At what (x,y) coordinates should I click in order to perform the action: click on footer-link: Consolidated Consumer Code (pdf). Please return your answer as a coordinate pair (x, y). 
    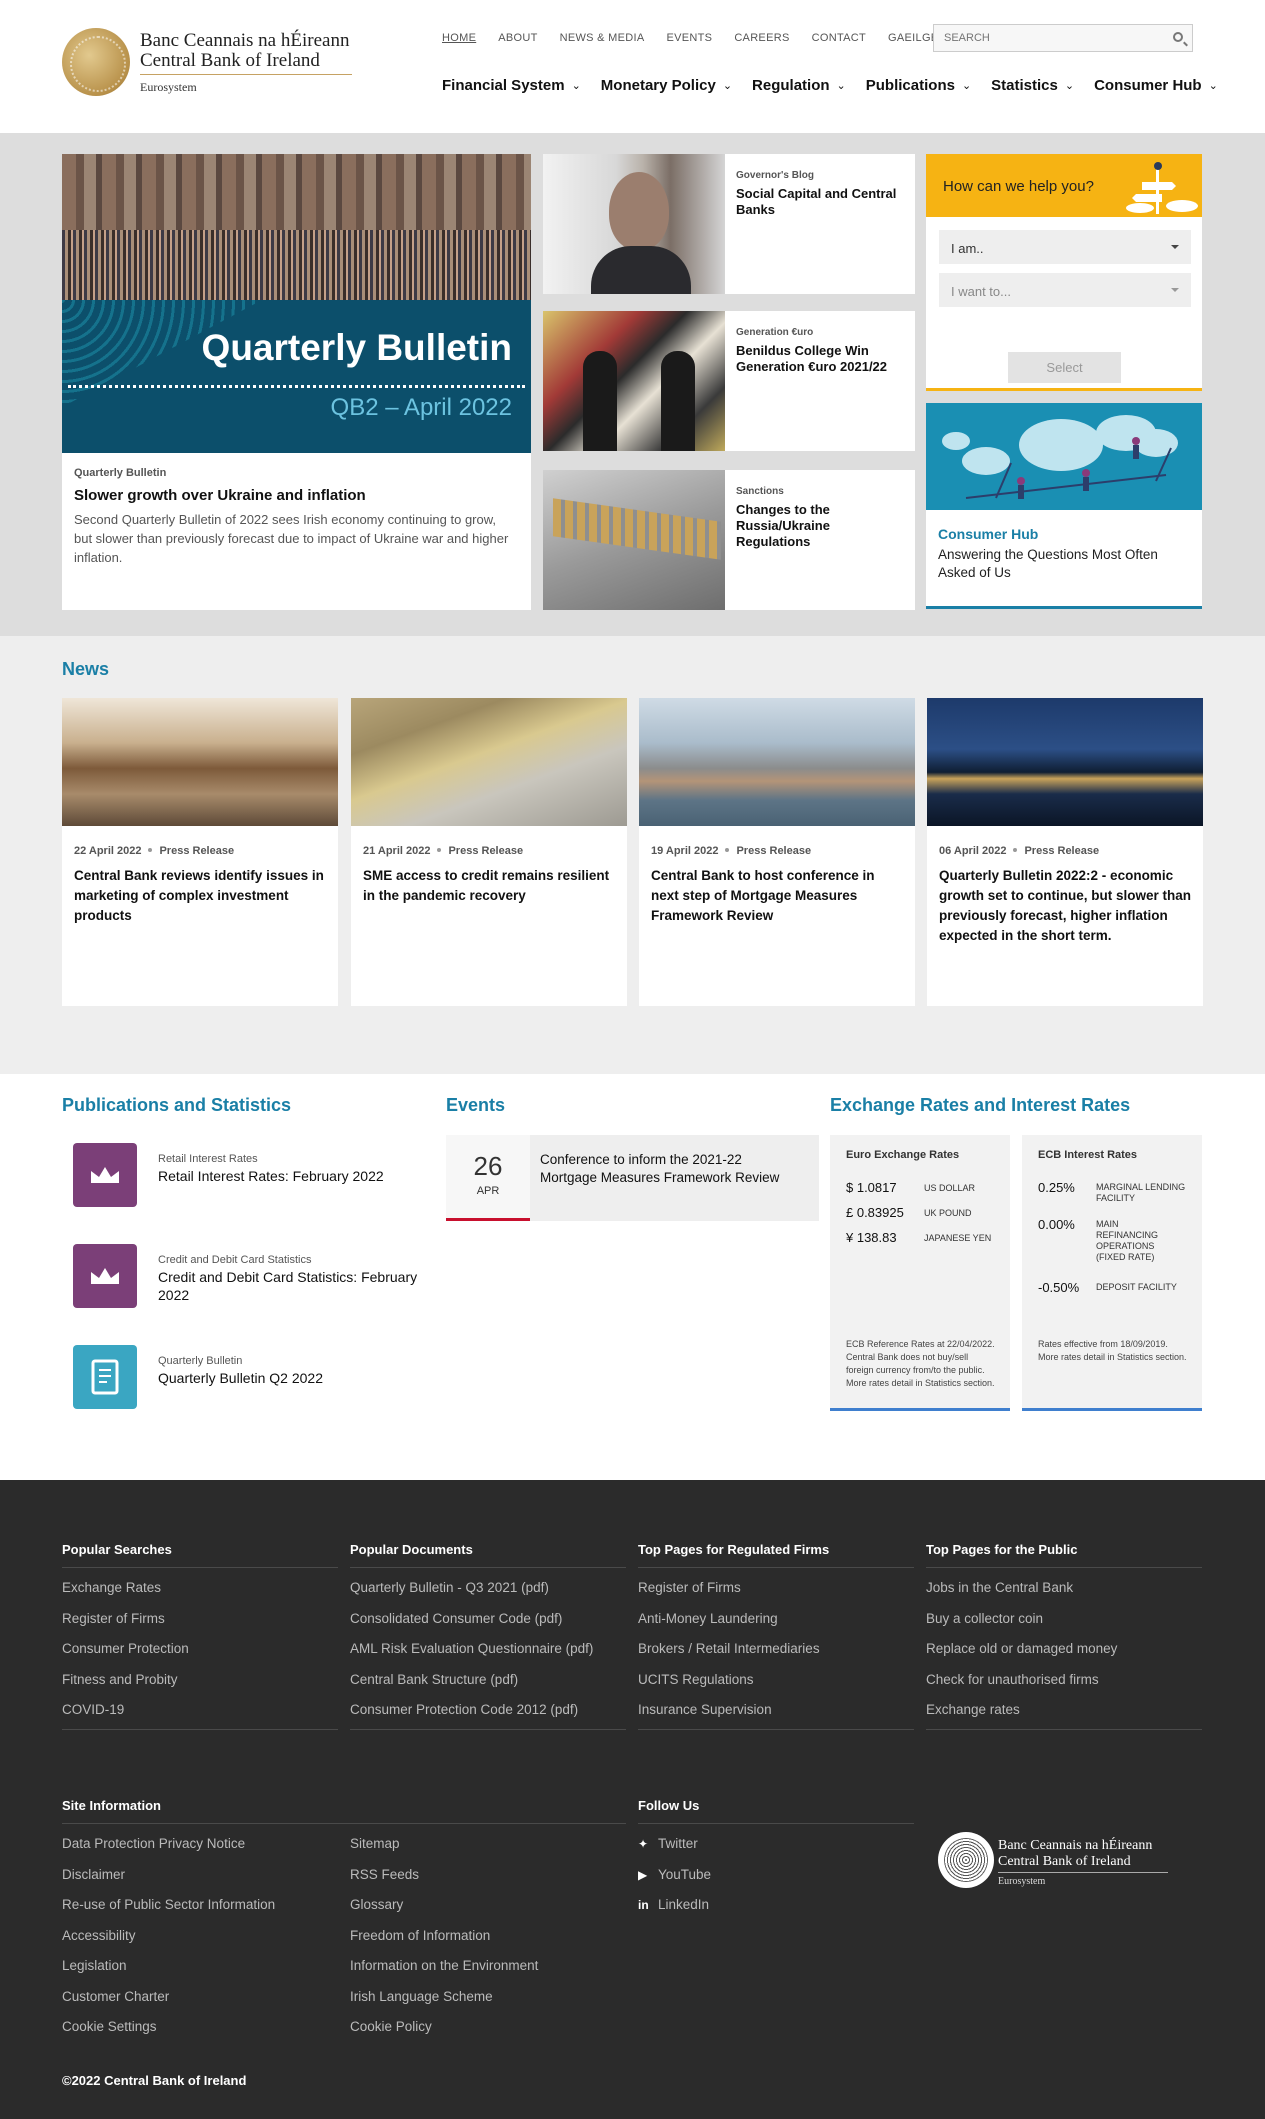
    Looking at the image, I should click on (488, 1624).